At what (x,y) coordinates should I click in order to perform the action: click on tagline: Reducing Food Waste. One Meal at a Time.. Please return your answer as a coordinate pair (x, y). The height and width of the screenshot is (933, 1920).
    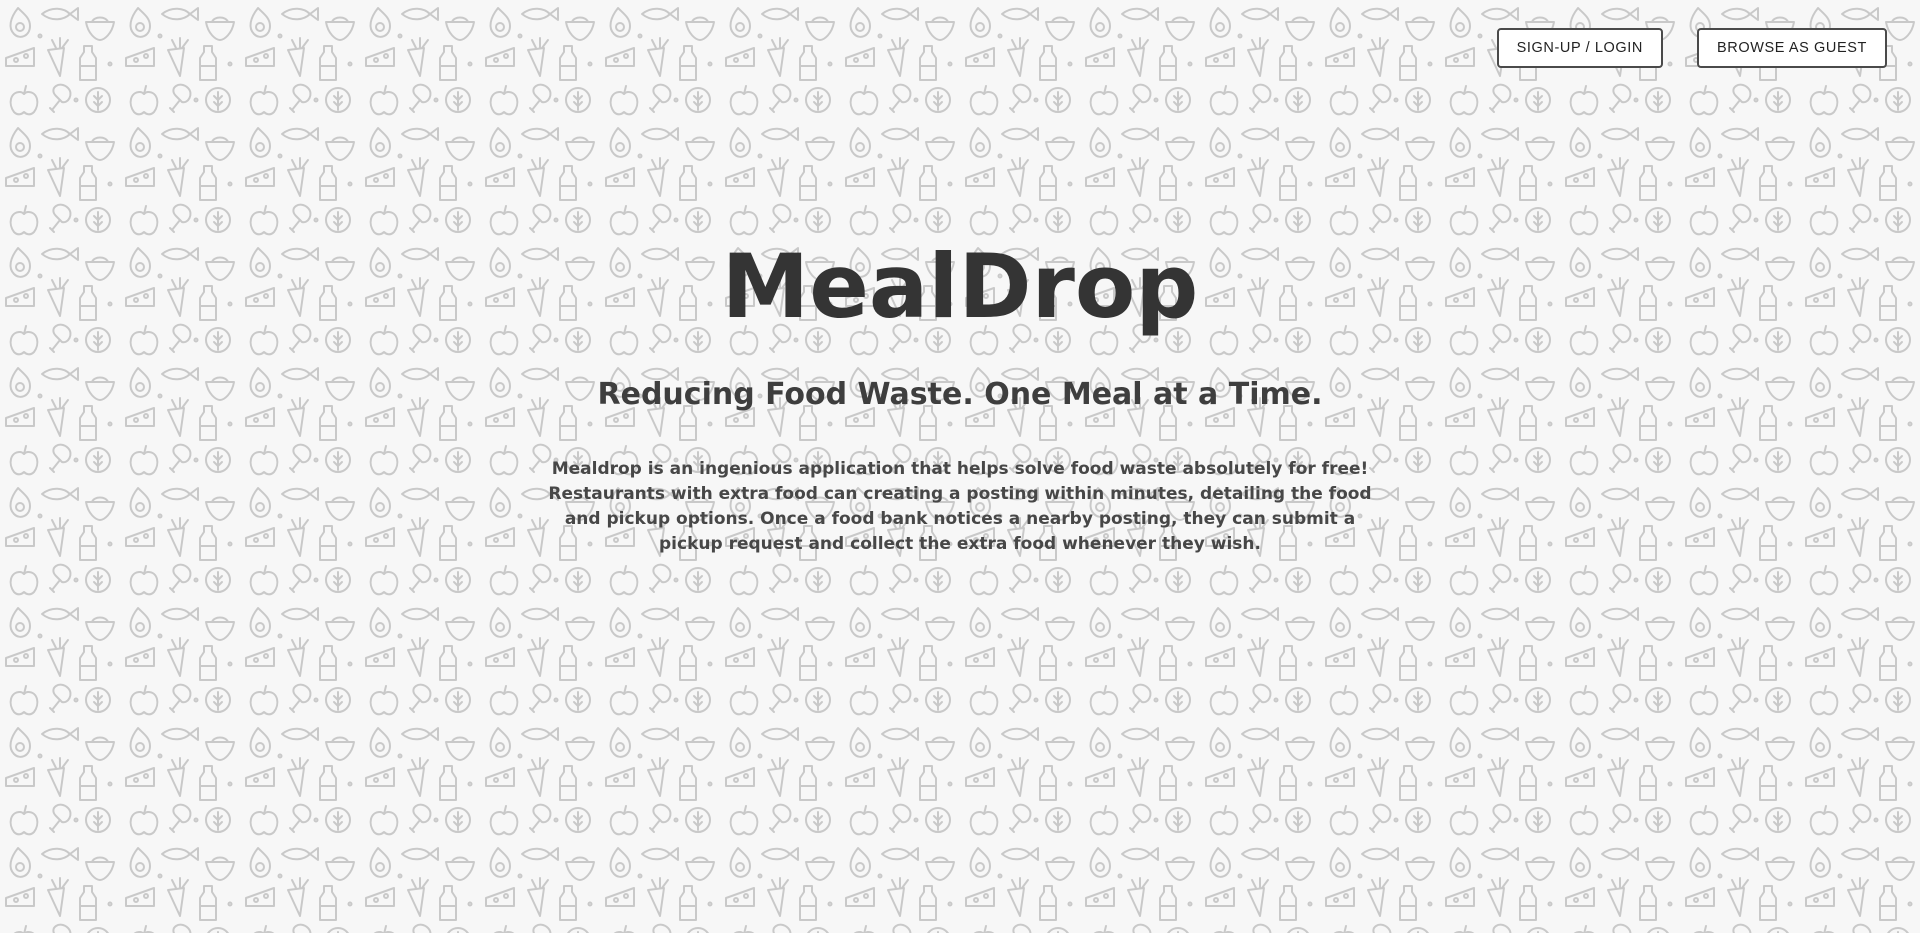
    Looking at the image, I should click on (960, 394).